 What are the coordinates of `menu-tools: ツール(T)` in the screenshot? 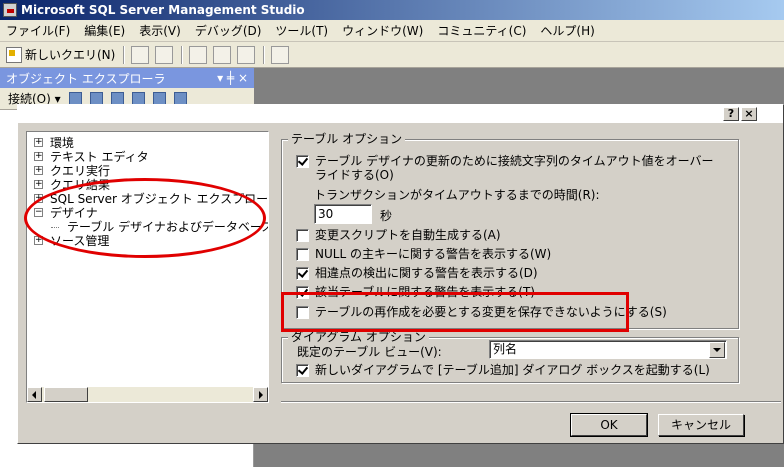 It's located at (301, 30).